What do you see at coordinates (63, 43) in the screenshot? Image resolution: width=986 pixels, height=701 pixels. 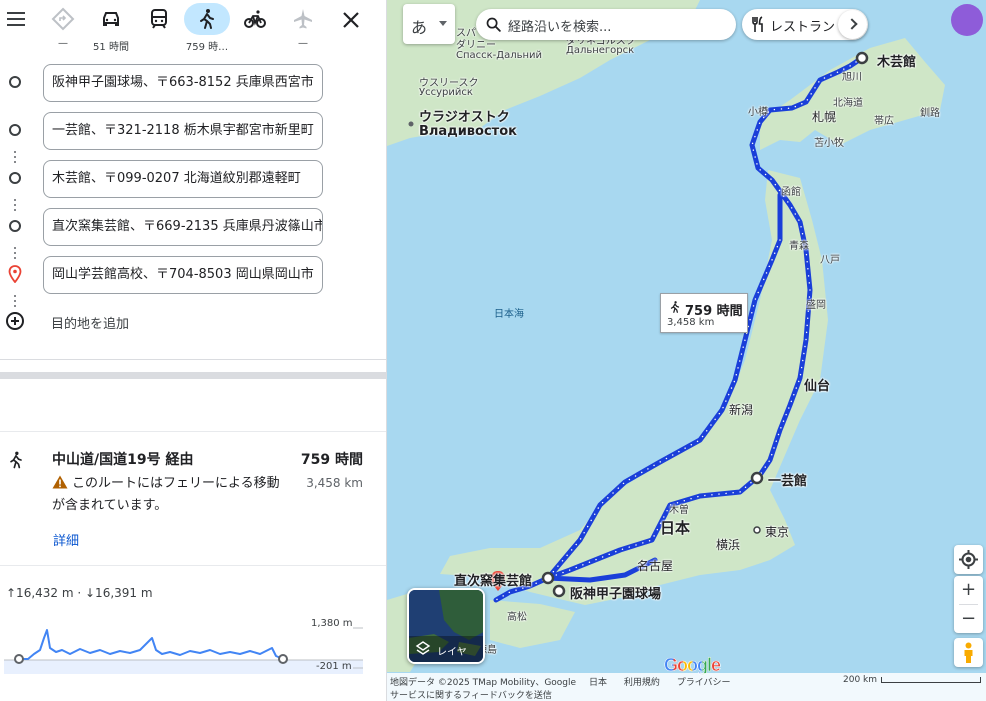 I see `mode-recommended-time: —` at bounding box center [63, 43].